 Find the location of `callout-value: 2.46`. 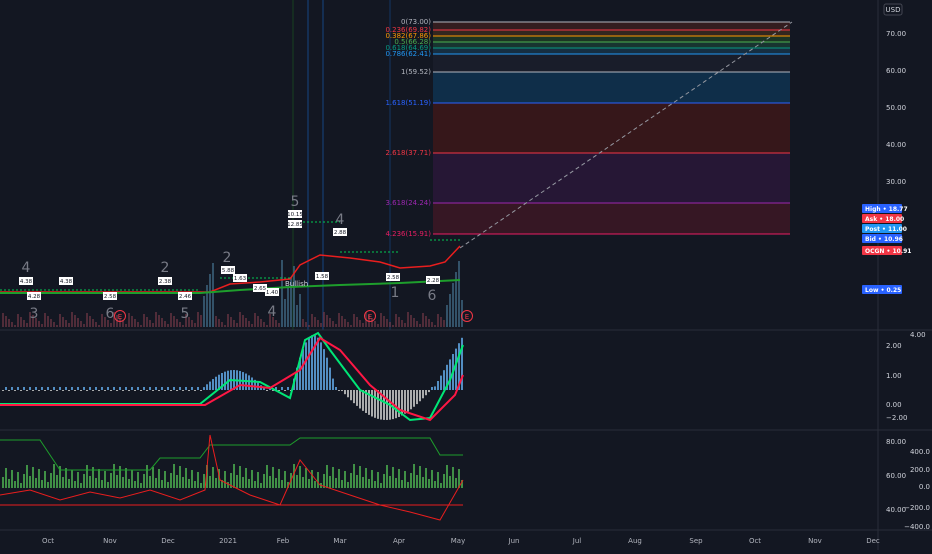

callout-value: 2.46 is located at coordinates (185, 297).